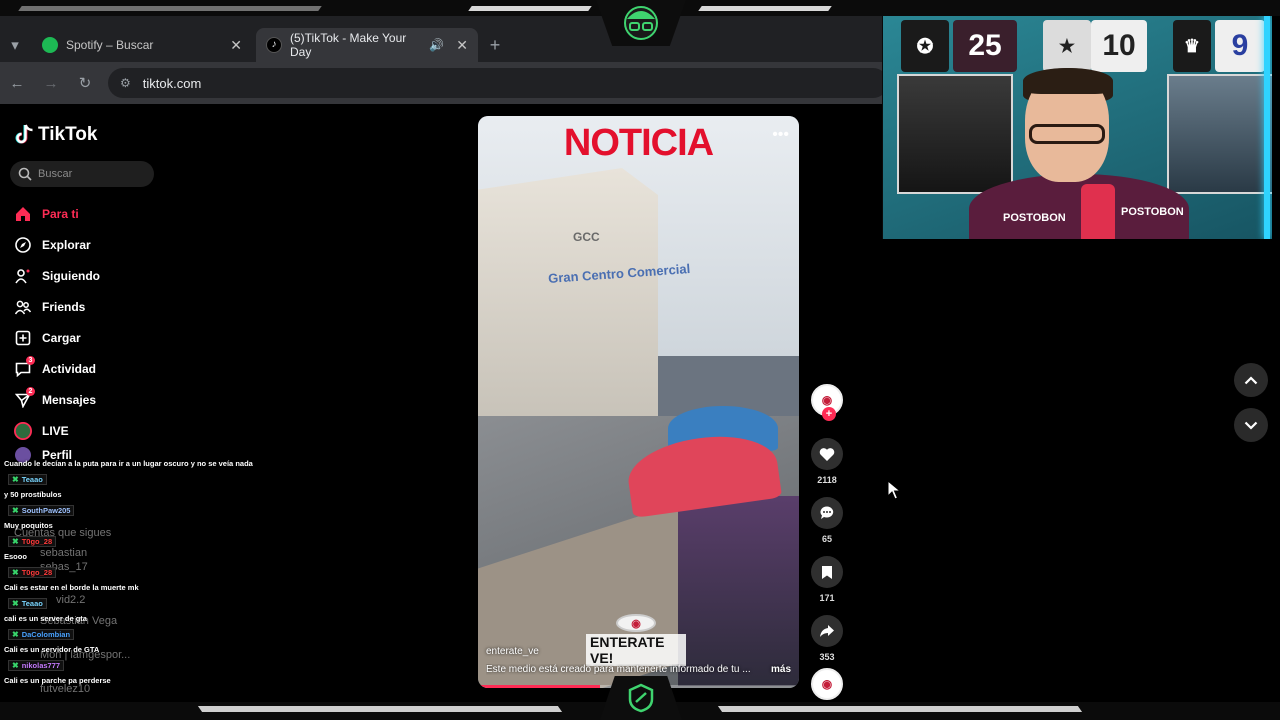 The image size is (1280, 720). I want to click on sidebar-item-mensajes: 2 Mensajes, so click(57, 399).